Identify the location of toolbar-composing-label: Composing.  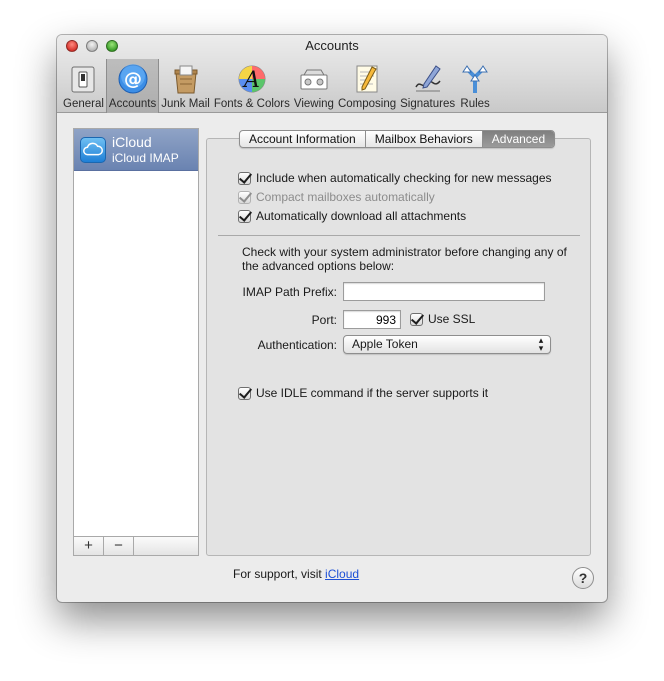
(367, 104).